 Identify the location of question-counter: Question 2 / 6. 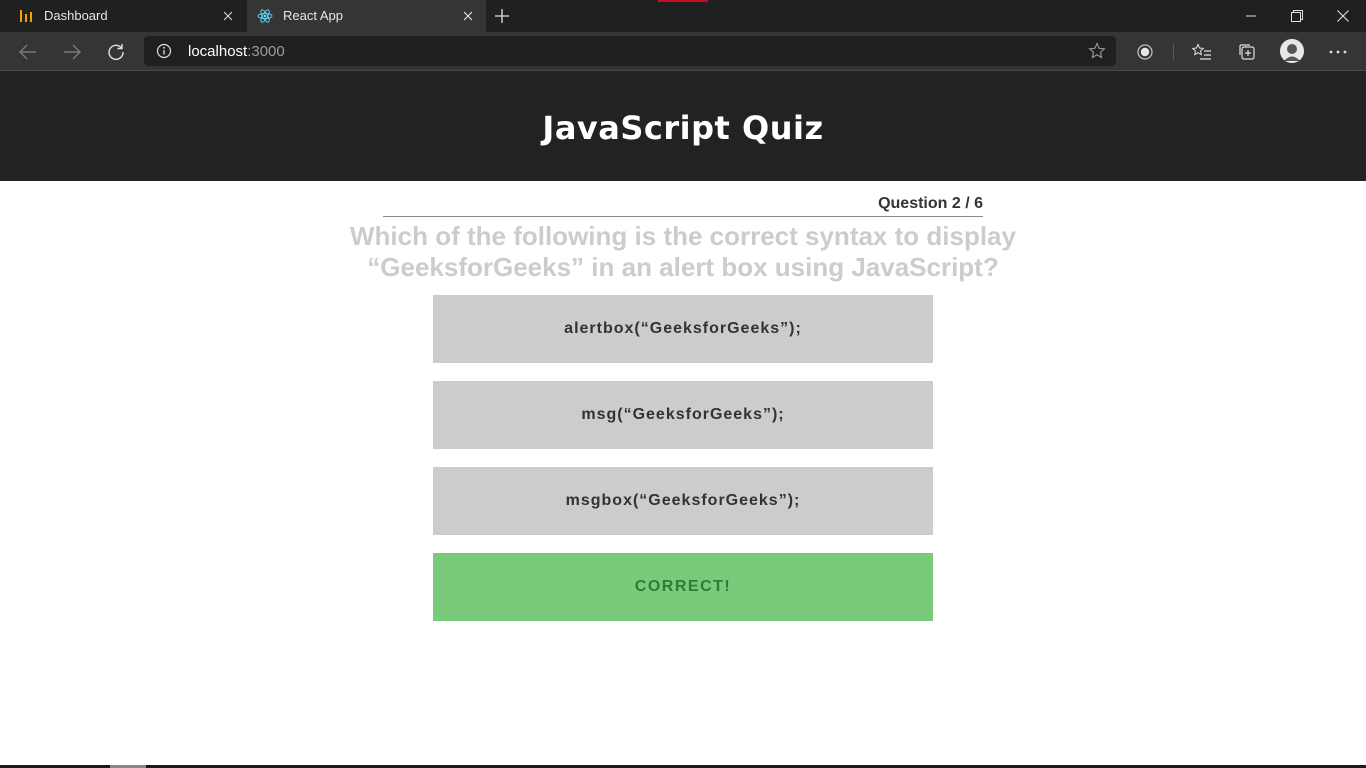
(930, 203).